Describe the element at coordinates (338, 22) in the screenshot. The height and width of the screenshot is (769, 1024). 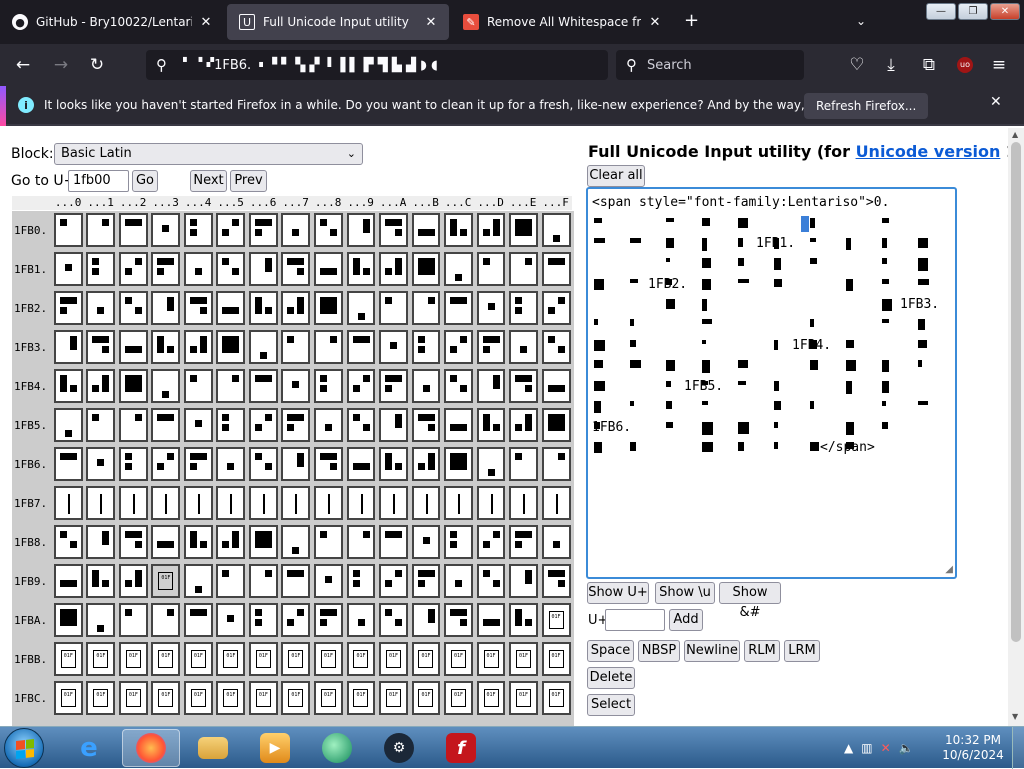
I see `tab-unicode-utility: U Full Unicode Input utility ✕` at that location.